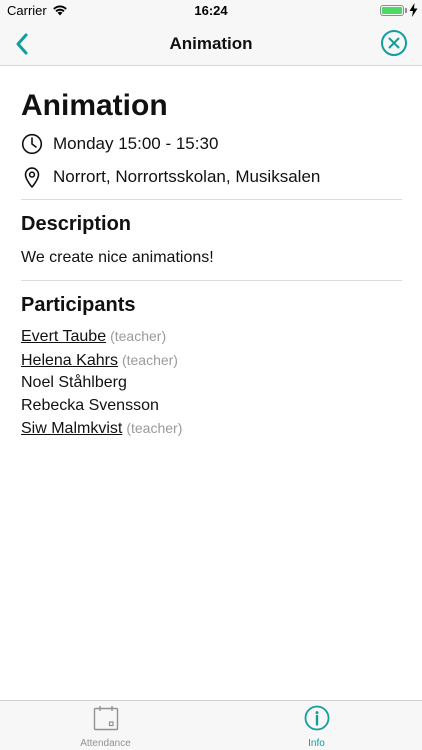 The width and height of the screenshot is (422, 750). I want to click on participant-item: Noel Ståhlberg, so click(211, 383).